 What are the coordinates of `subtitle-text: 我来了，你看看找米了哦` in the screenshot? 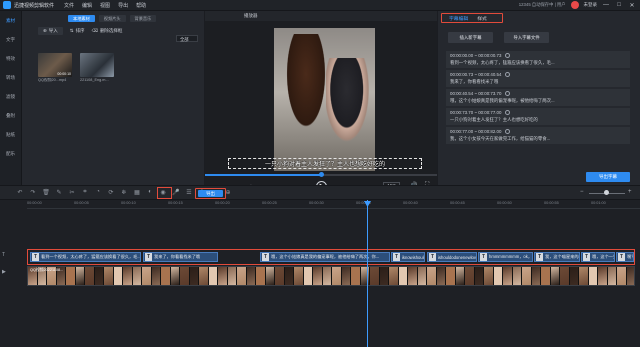 It's located at (538, 82).